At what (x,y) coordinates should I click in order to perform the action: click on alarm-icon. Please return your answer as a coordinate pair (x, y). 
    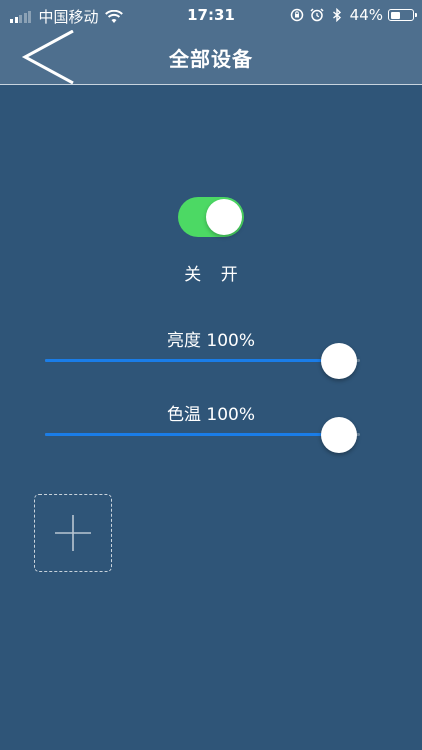
    Looking at the image, I should click on (317, 15).